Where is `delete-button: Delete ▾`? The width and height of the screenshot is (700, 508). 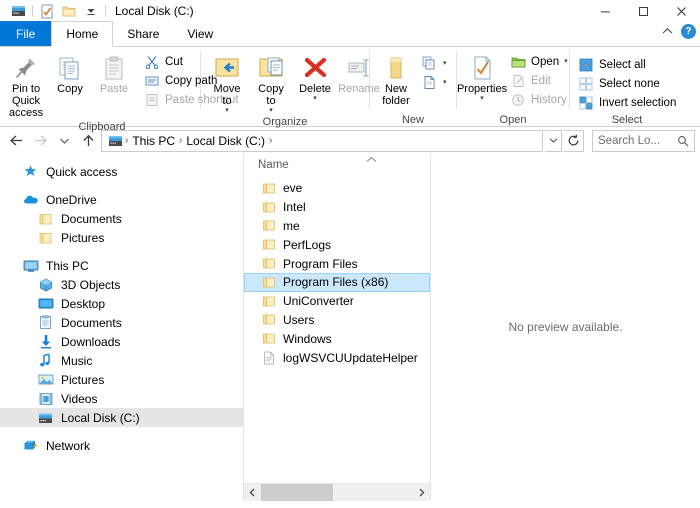 delete-button: Delete ▾ is located at coordinates (315, 77).